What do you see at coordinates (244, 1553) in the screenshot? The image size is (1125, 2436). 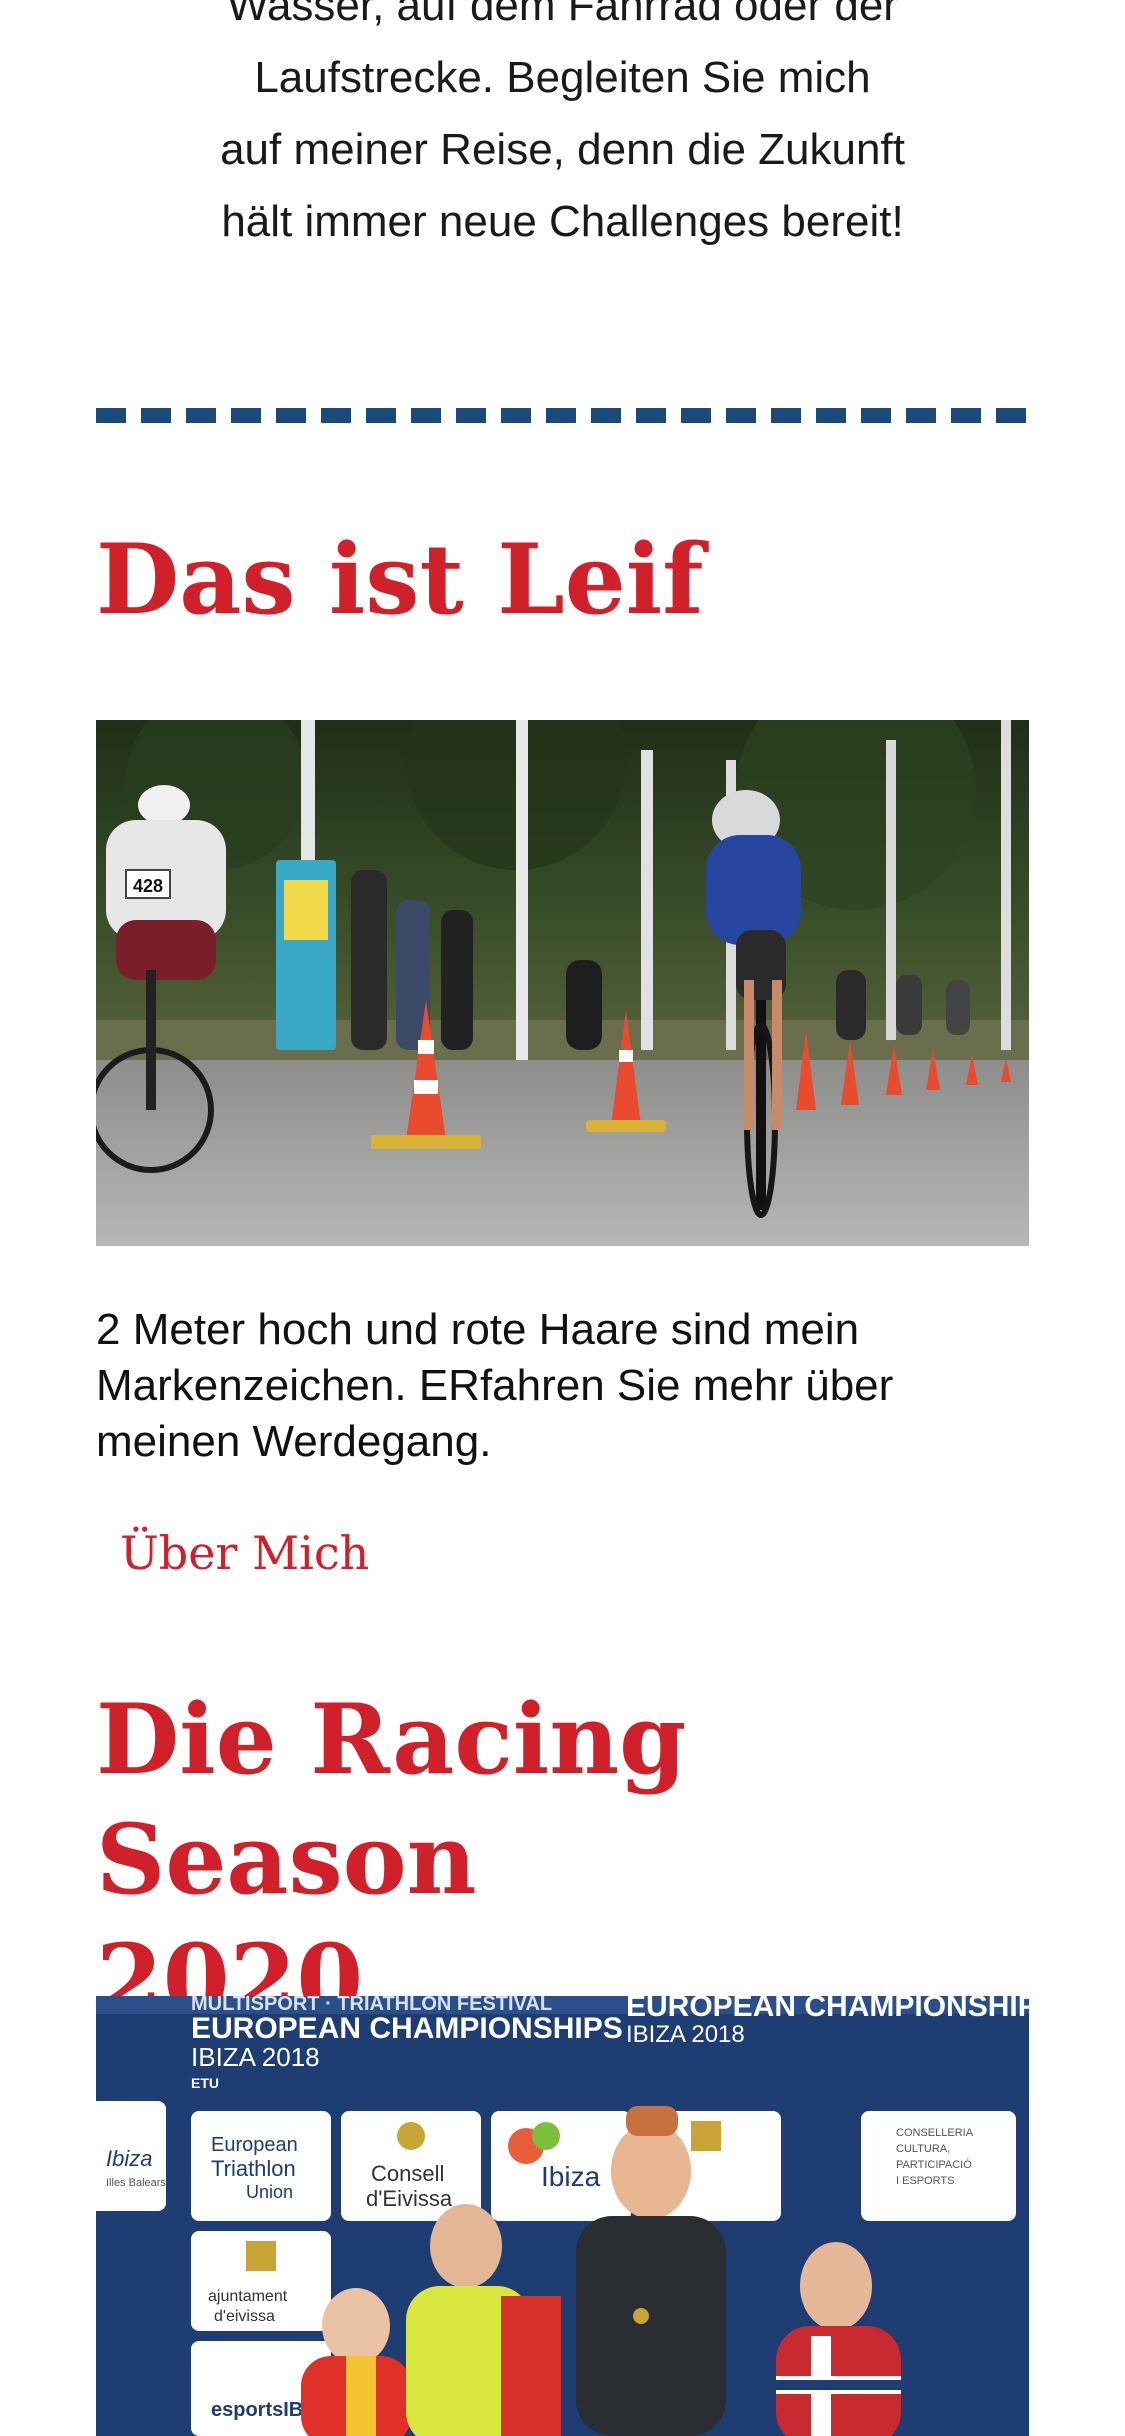 I see `about-me-link: Über Mich` at bounding box center [244, 1553].